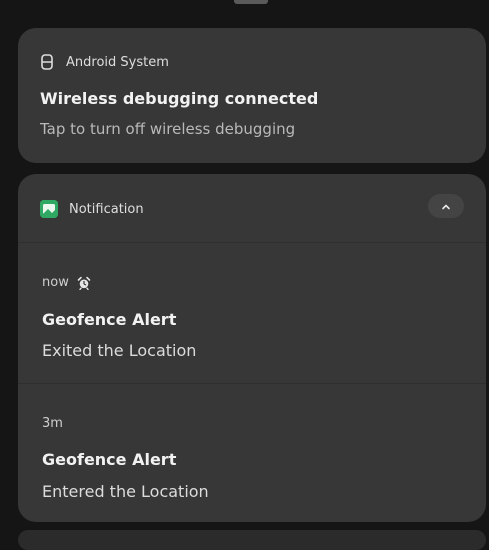  Describe the element at coordinates (125, 491) in the screenshot. I see `notification-text: Entered the Location` at that location.